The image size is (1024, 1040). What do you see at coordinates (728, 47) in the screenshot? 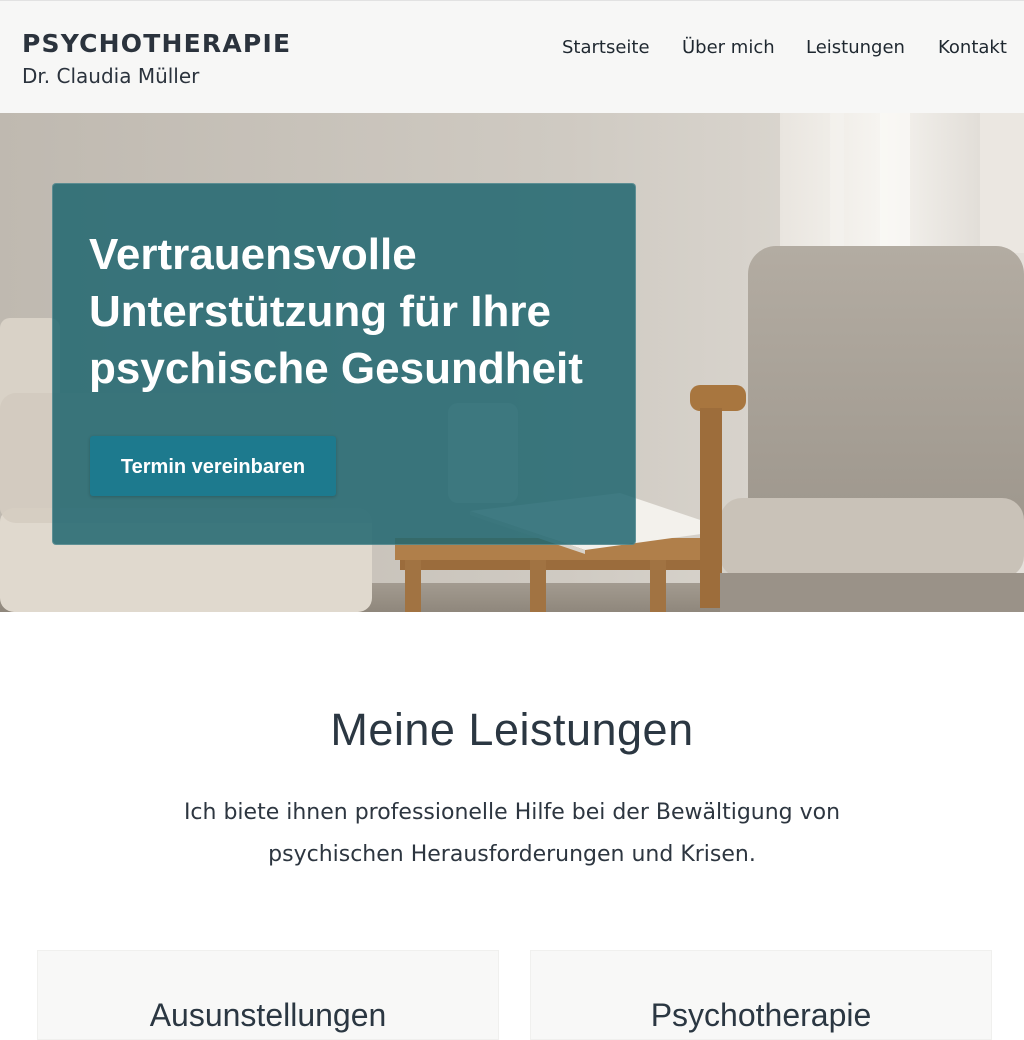
I see `nav-link-ueber-mich: Über mich` at bounding box center [728, 47].